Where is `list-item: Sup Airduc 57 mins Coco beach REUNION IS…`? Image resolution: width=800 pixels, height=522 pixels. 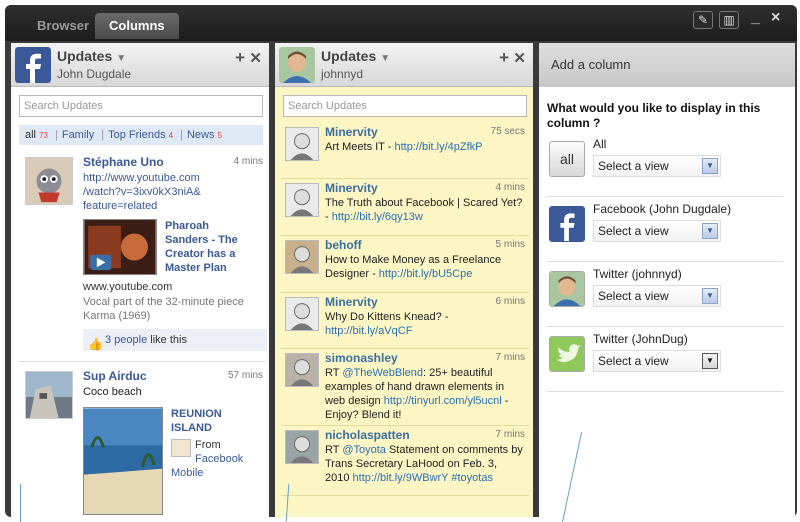 list-item: Sup Airduc 57 mins Coco beach REUNION IS… is located at coordinates (142, 442).